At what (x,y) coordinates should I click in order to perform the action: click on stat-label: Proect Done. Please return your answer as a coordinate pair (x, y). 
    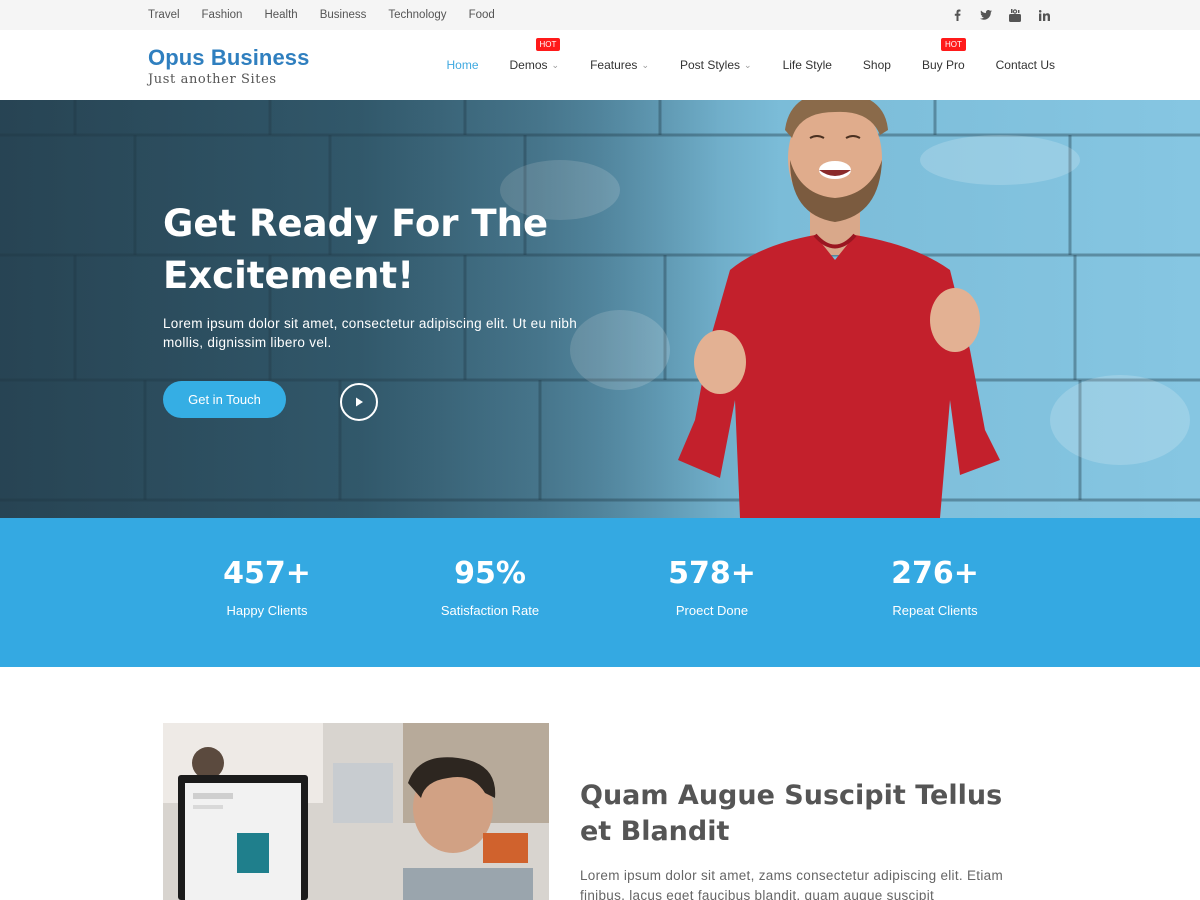
    Looking at the image, I should click on (712, 610).